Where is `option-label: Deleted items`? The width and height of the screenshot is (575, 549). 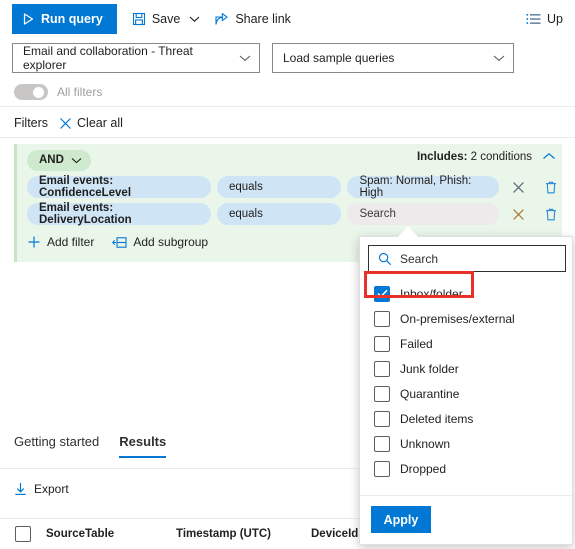 option-label: Deleted items is located at coordinates (437, 418).